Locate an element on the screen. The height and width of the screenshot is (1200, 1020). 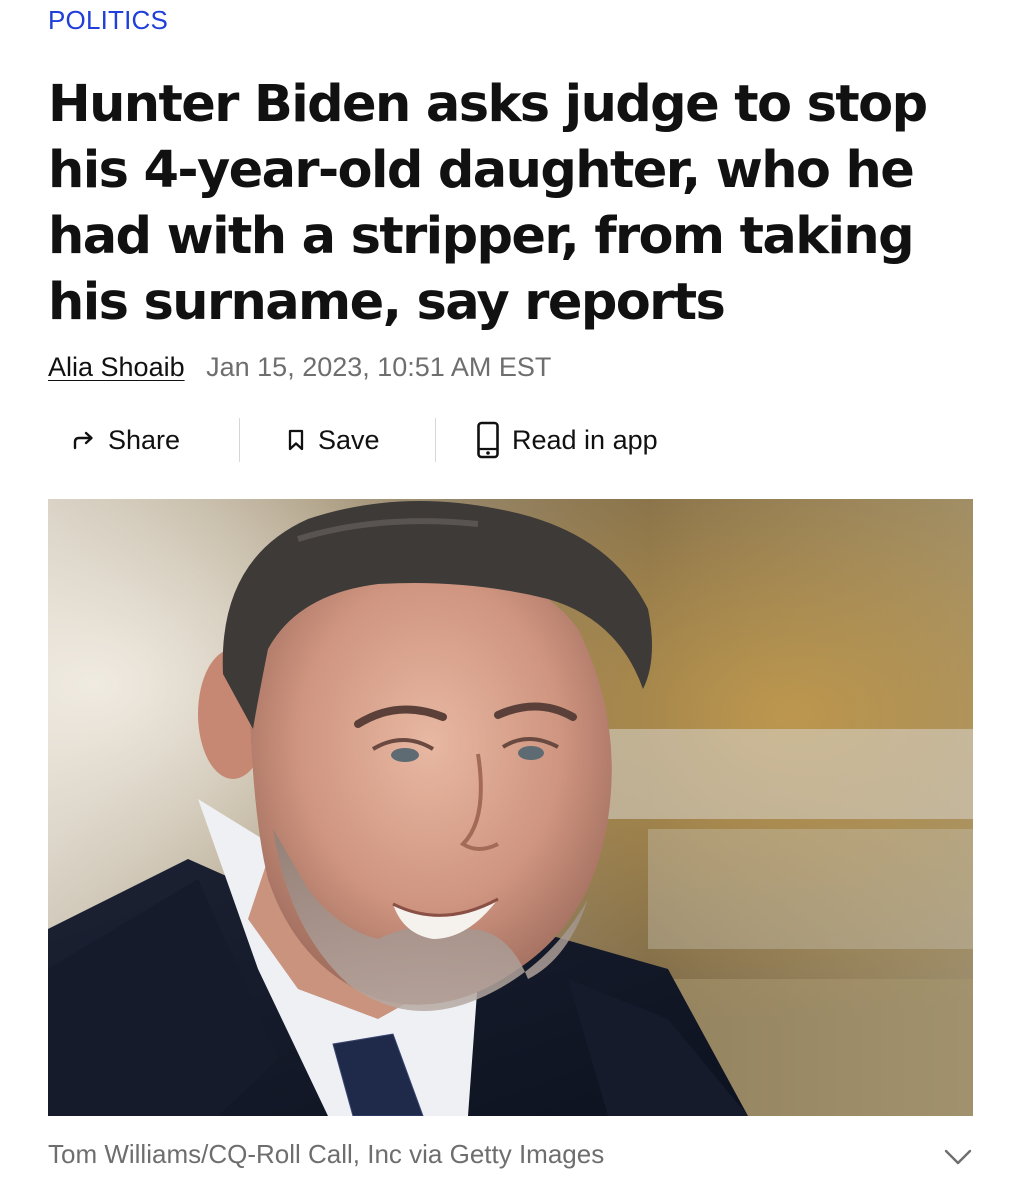
byline: Alia Shoaib Jan 15, 2023, 10:51 AM EST is located at coordinates (299, 367).